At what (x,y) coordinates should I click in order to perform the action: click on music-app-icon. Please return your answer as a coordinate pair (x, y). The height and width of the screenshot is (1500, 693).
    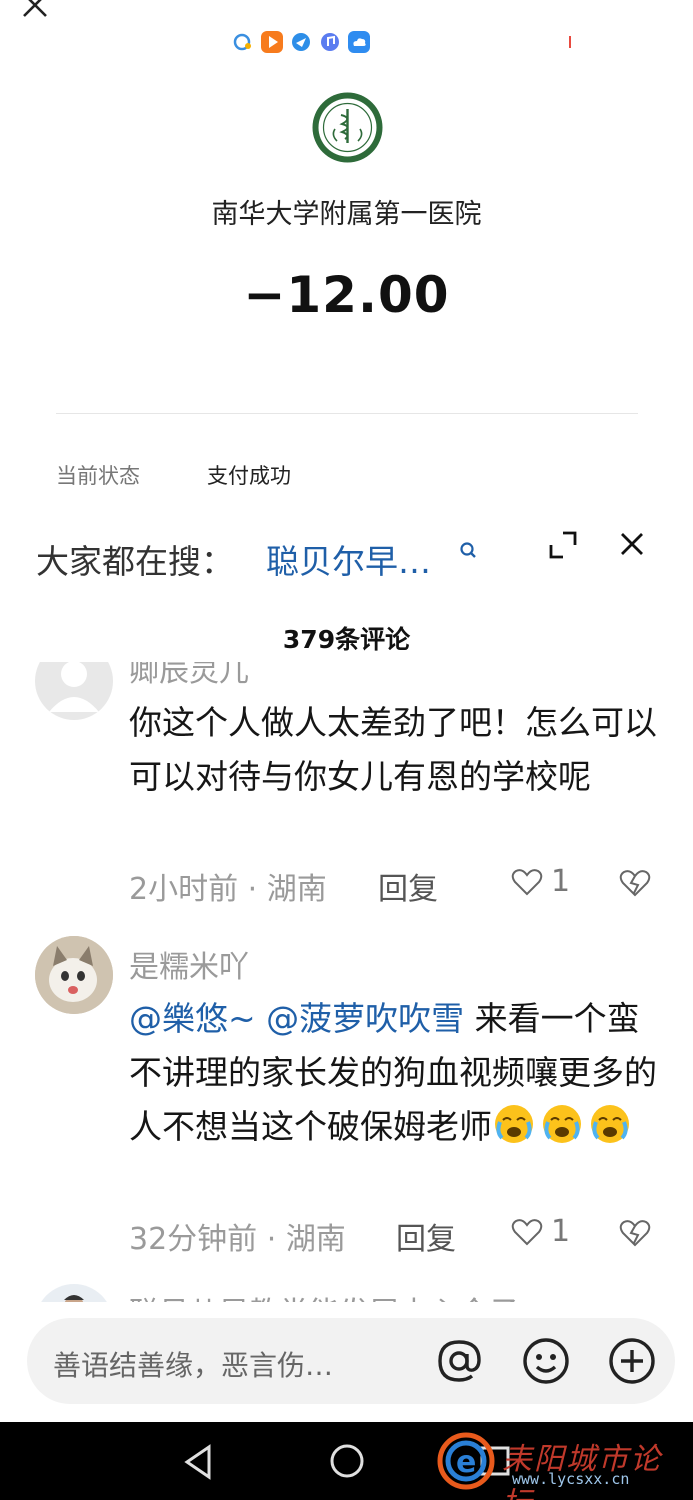
    Looking at the image, I should click on (330, 42).